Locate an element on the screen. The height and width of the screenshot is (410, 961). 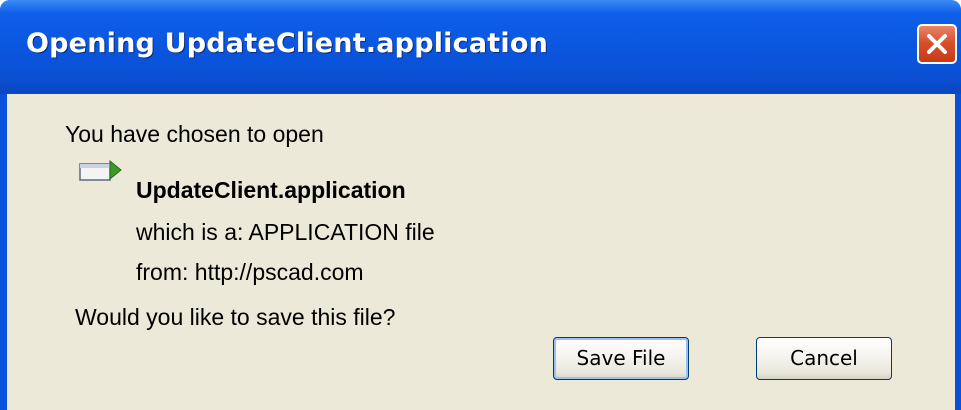
file-name: UpdateClient.application is located at coordinates (271, 190).